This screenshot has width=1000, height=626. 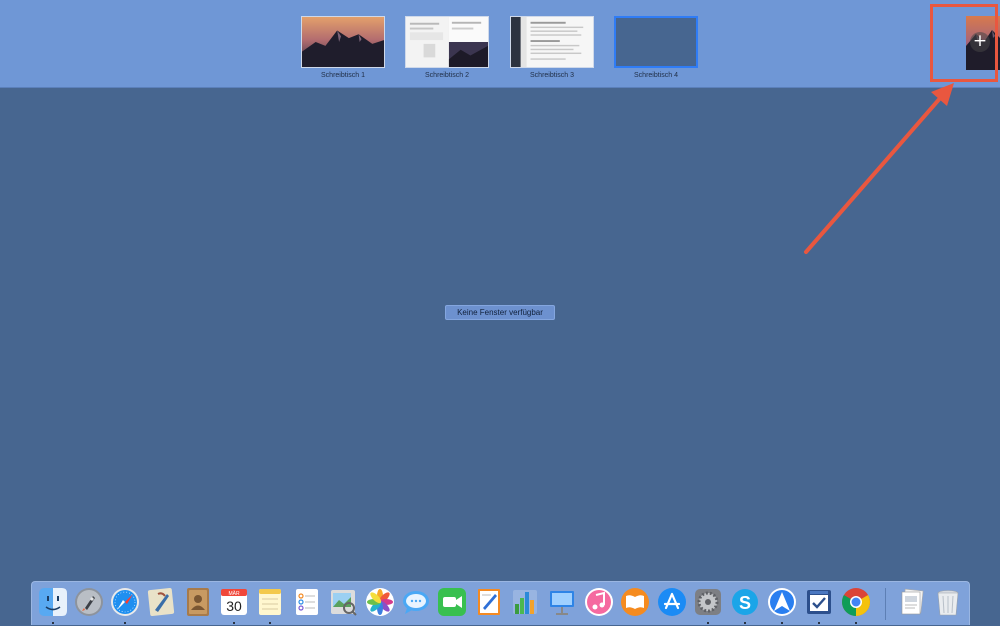 I want to click on dock-item-skype: S, so click(x=745, y=606).